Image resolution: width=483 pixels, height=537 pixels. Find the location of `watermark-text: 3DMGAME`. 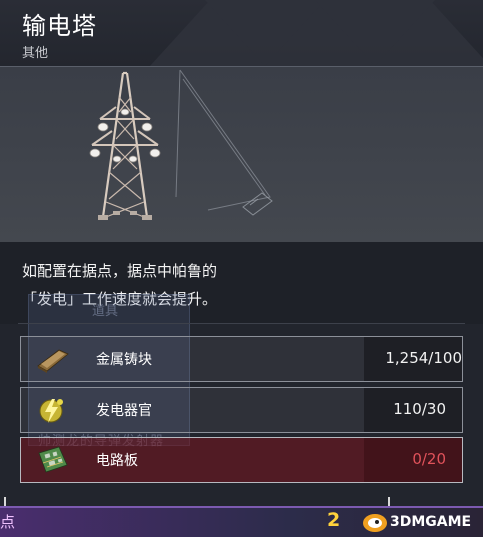

watermark-text: 3DMGAME is located at coordinates (431, 522).